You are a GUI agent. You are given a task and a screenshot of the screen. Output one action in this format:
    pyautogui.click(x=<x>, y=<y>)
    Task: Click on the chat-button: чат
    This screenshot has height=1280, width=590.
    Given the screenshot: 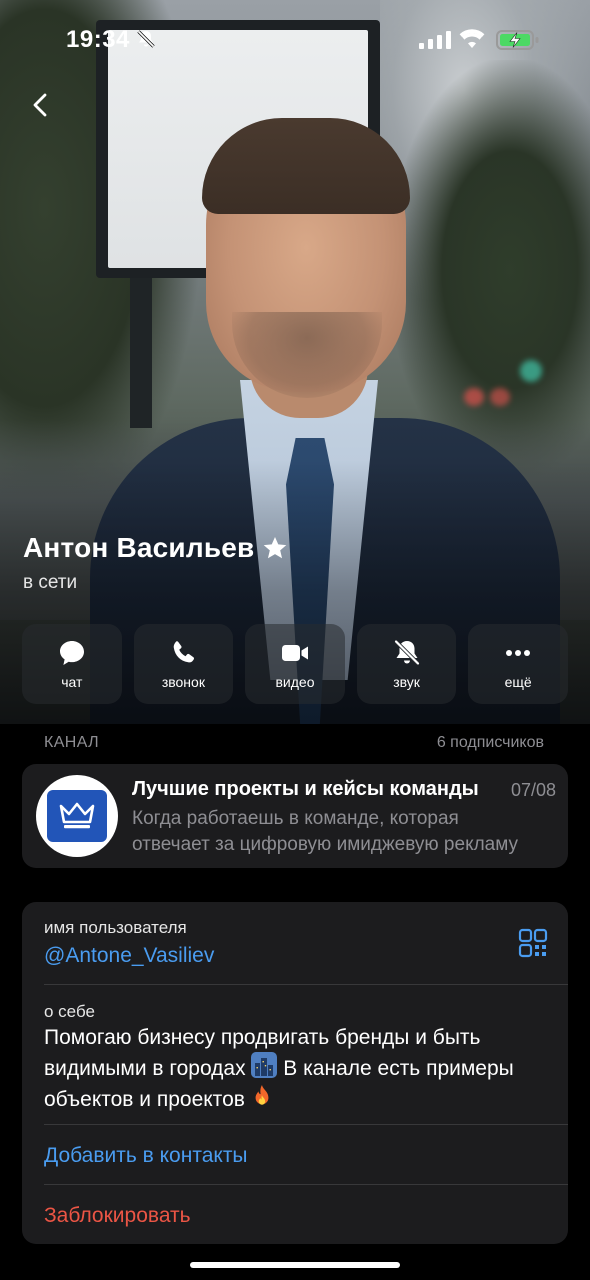 What is the action you would take?
    pyautogui.click(x=72, y=664)
    